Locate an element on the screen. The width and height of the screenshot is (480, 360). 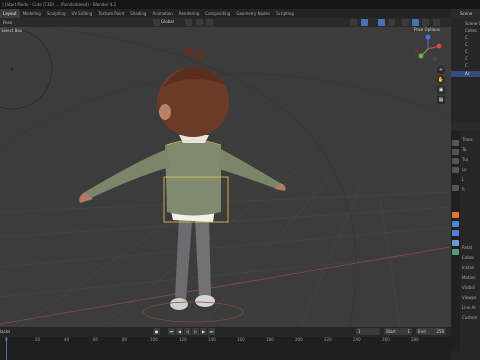
pose-options-button: Pose Options is located at coordinates (427, 29).